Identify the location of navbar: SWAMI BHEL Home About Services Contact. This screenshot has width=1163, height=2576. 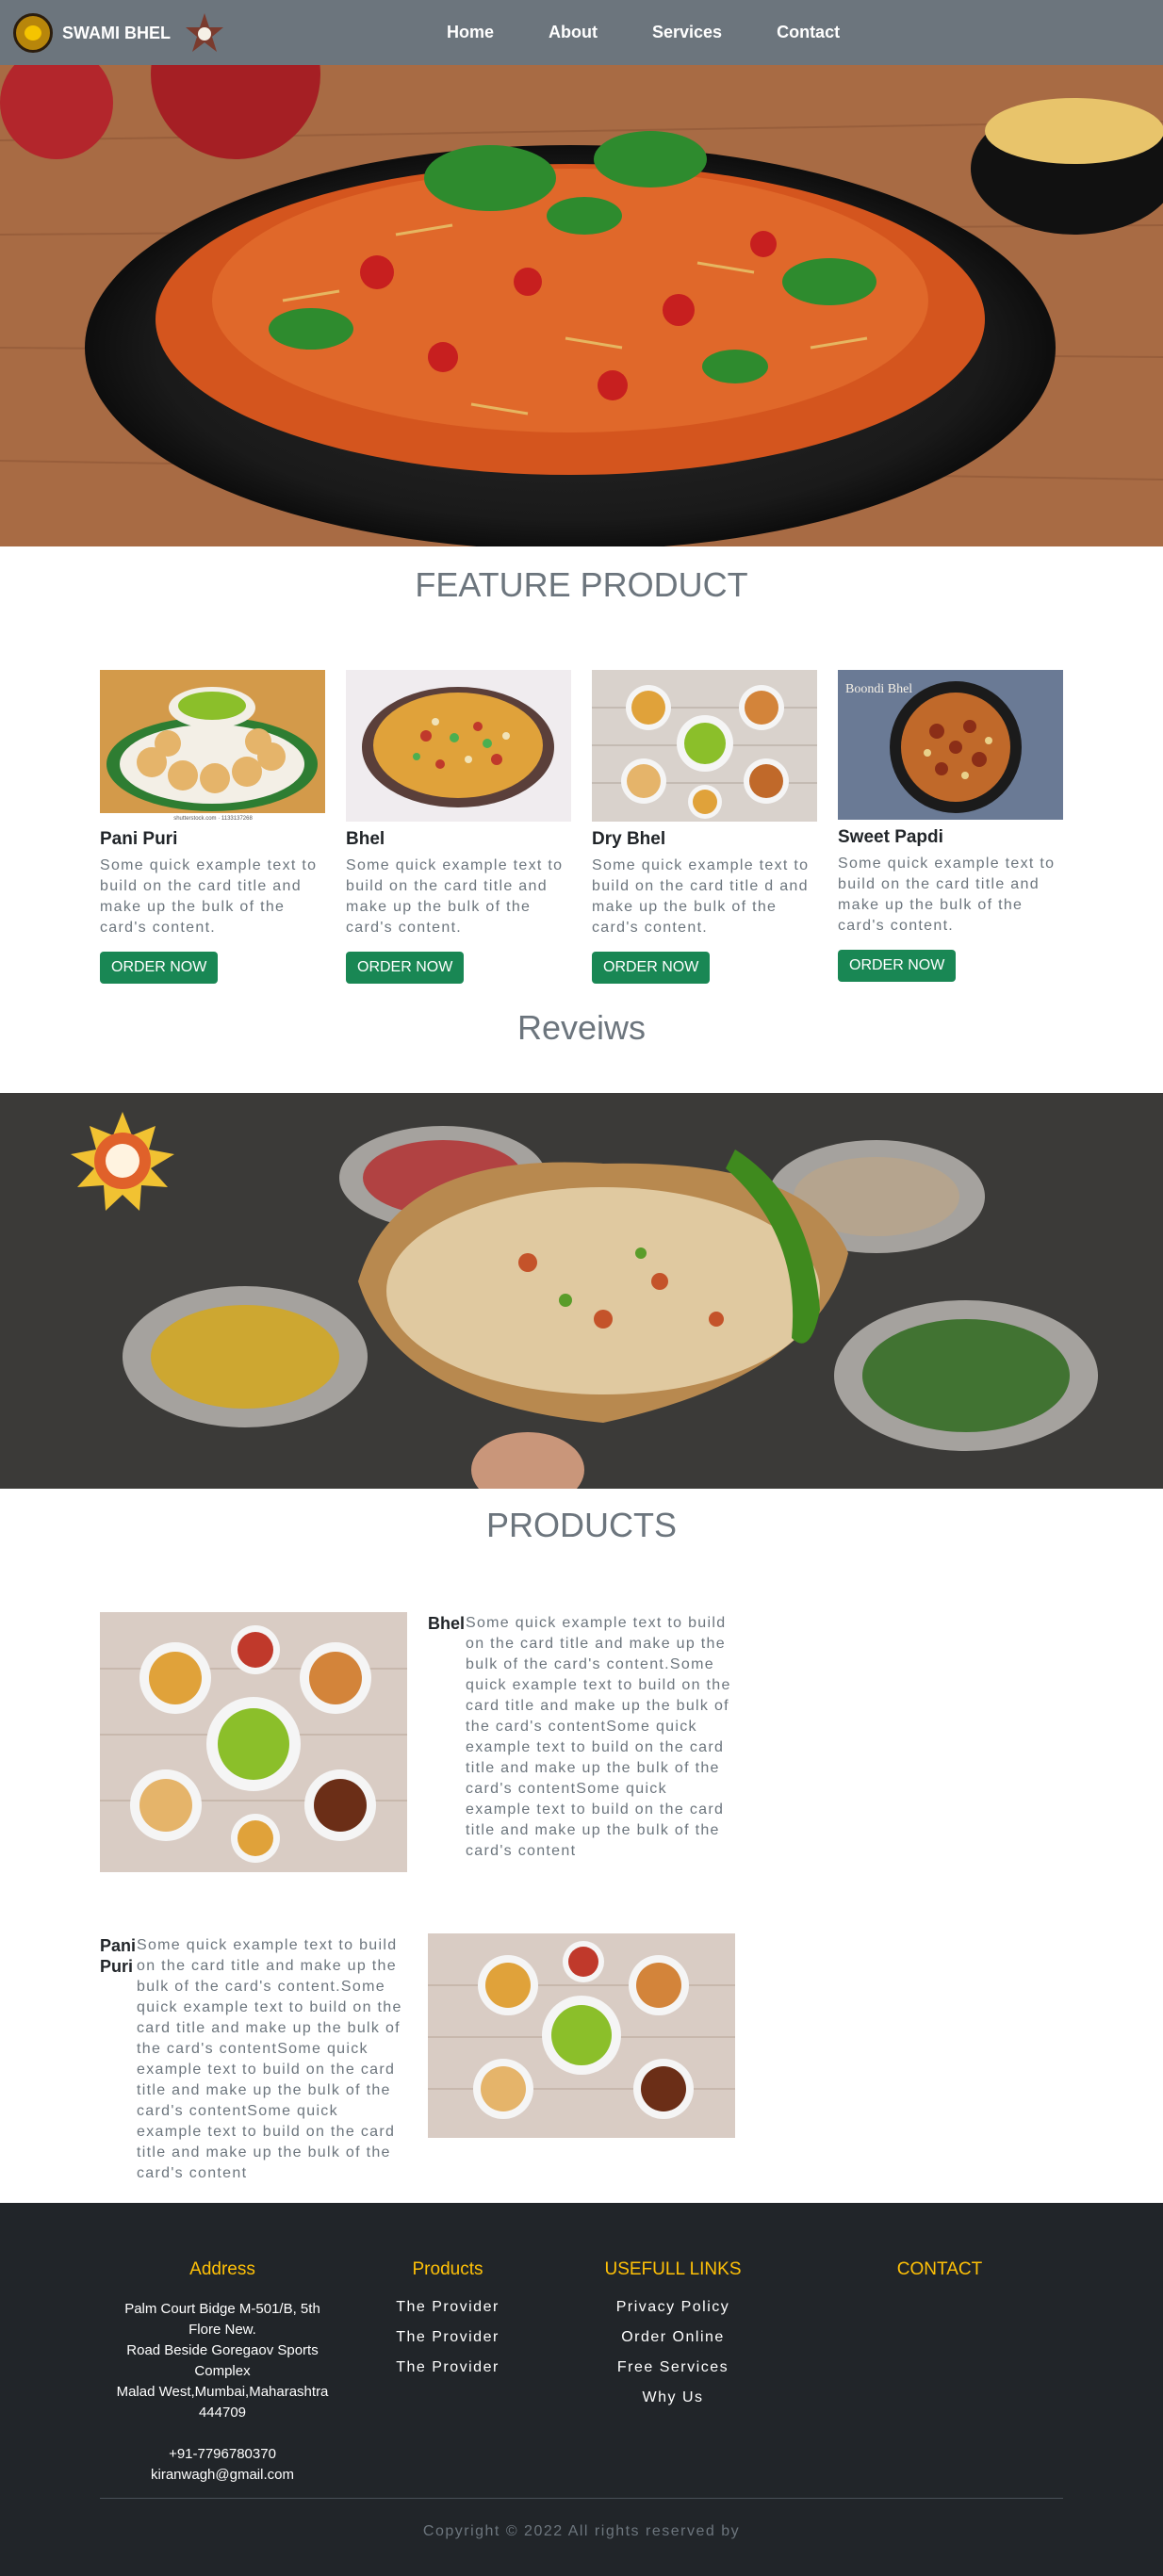
(581, 32).